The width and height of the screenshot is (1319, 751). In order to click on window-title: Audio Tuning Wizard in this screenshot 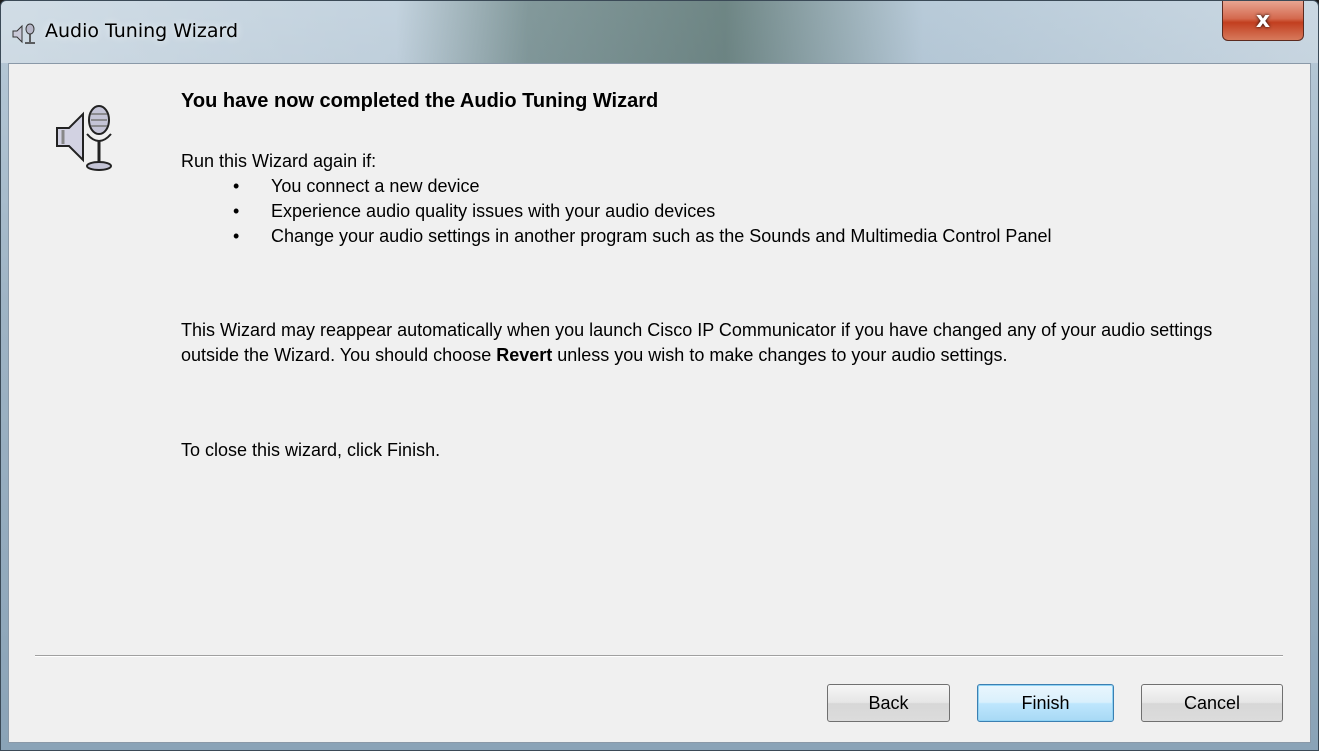, I will do `click(142, 31)`.